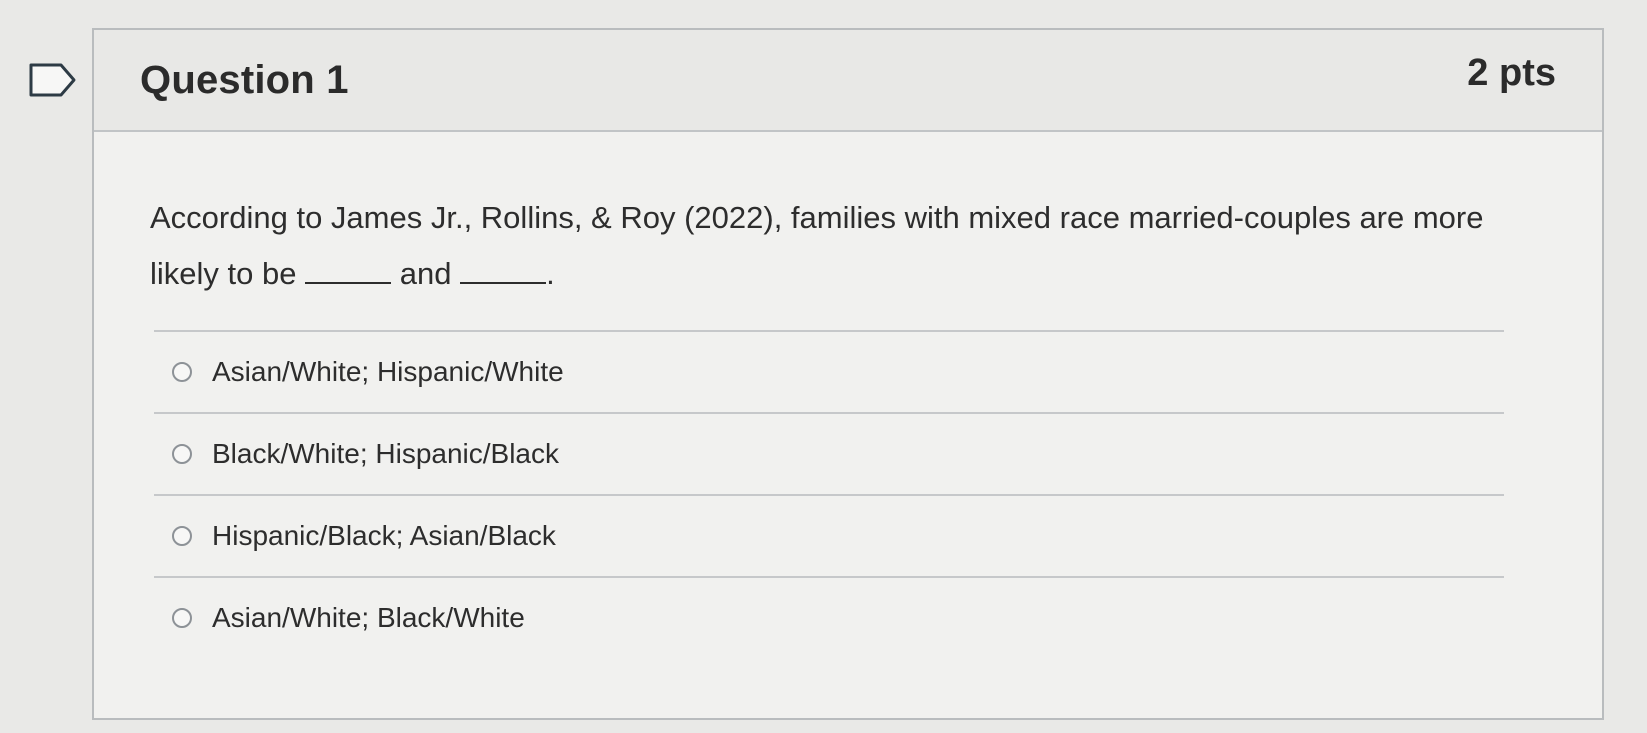  What do you see at coordinates (425, 273) in the screenshot?
I see `question-text-middle: and` at bounding box center [425, 273].